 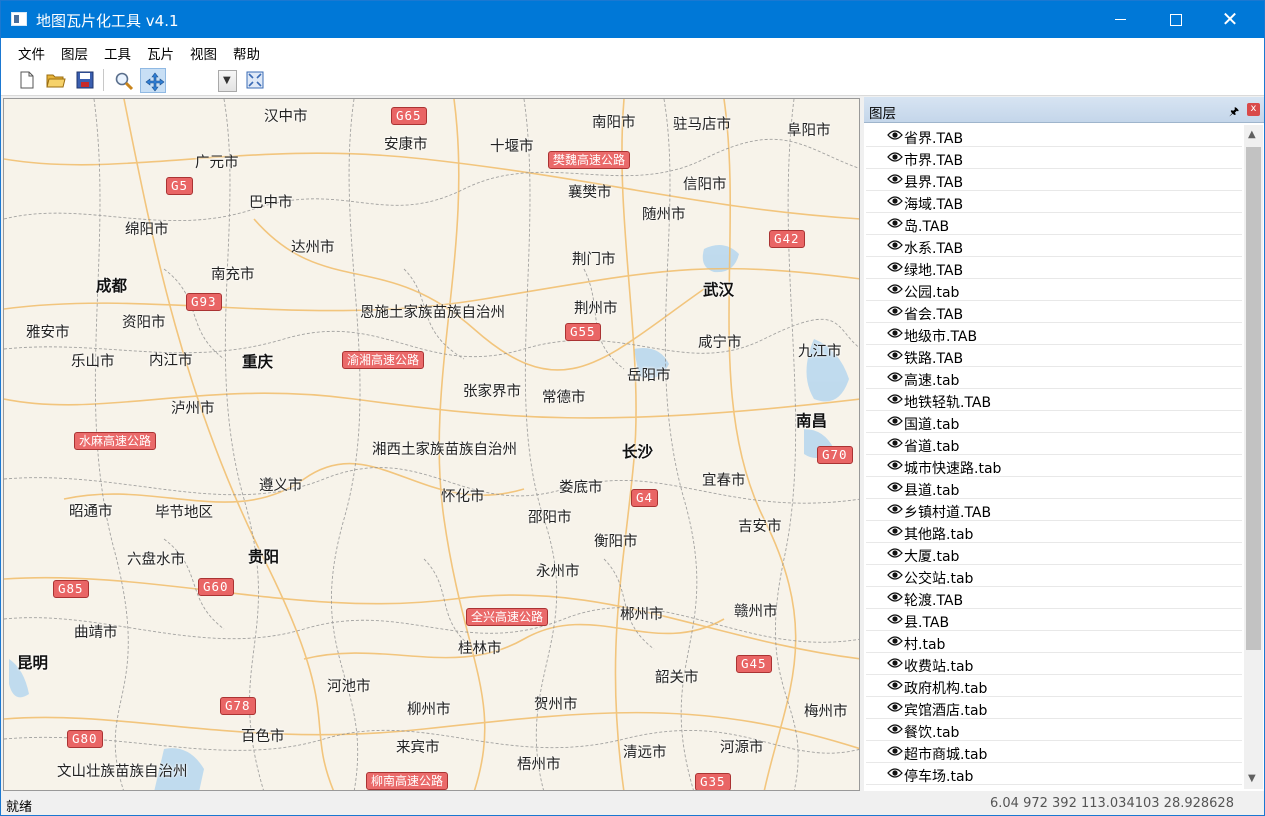 What do you see at coordinates (1054, 554) in the screenshot?
I see `layer-row: 大厦.tab` at bounding box center [1054, 554].